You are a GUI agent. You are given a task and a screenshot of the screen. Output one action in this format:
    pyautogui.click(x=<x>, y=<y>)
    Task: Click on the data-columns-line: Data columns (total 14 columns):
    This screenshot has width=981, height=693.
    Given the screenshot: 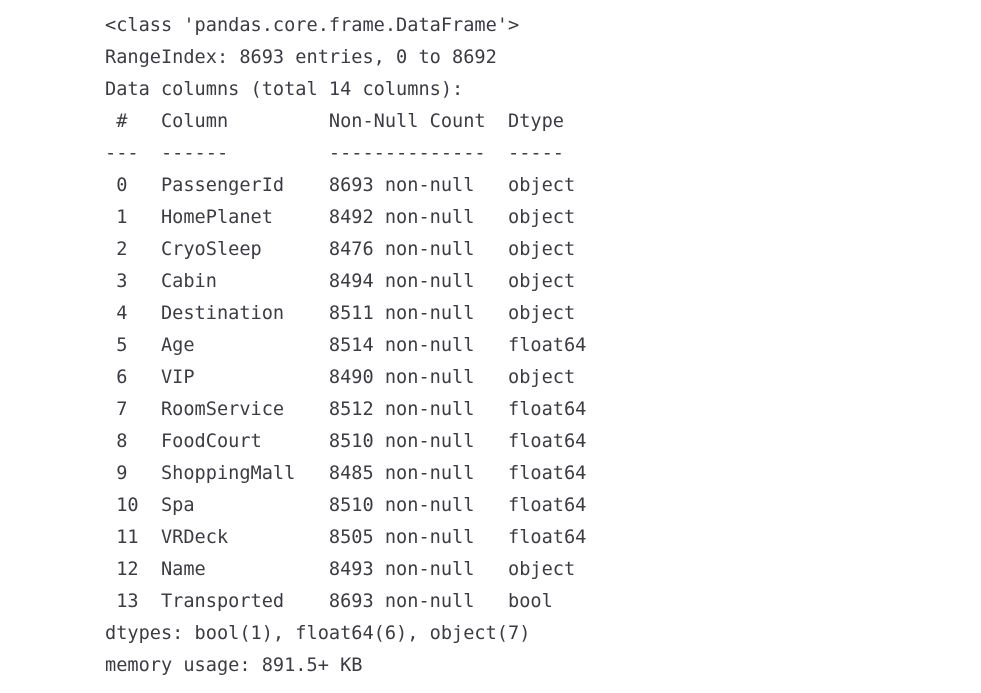 What is the action you would take?
    pyautogui.click(x=284, y=89)
    